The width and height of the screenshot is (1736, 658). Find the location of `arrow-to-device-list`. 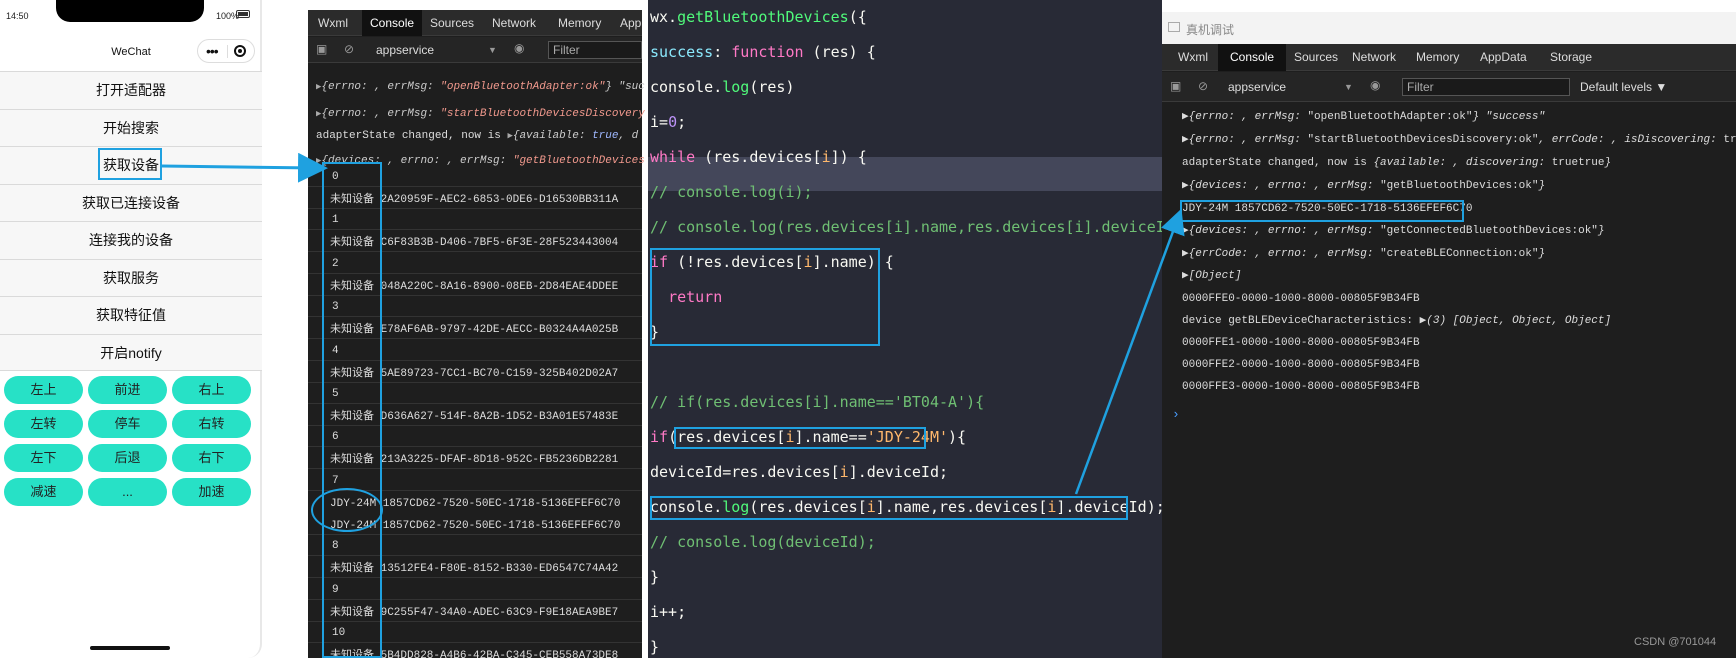

arrow-to-device-list is located at coordinates (244, 167).